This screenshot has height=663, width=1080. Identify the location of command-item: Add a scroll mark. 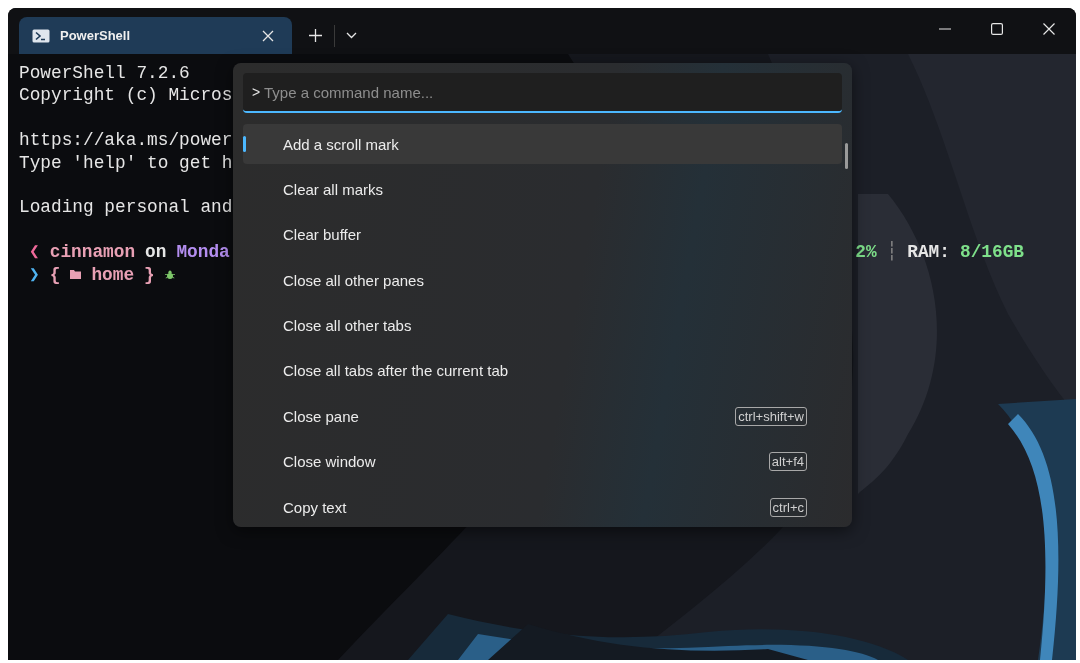
(542, 144).